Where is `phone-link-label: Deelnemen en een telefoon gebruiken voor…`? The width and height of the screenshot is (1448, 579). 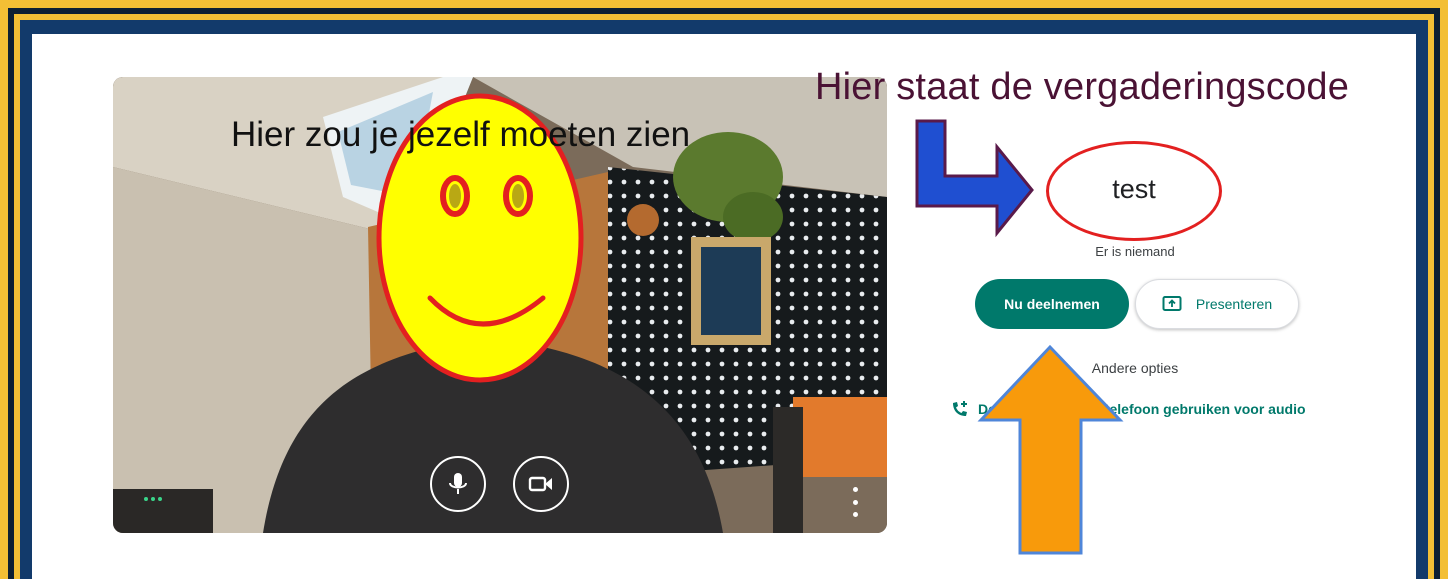
phone-link-label: Deelnemen en een telefoon gebruiken voor… is located at coordinates (1142, 409).